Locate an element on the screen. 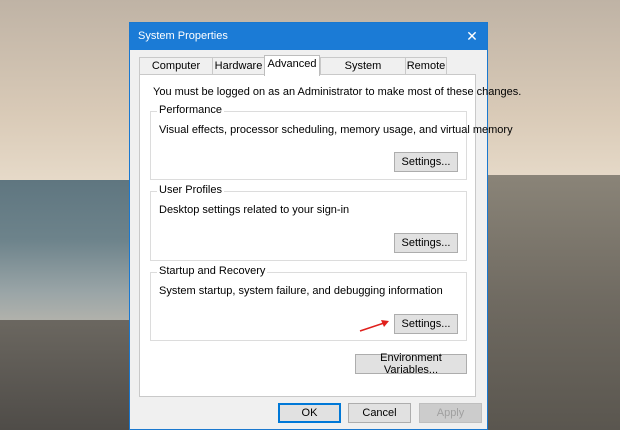 The height and width of the screenshot is (430, 620). apply-button: Apply is located at coordinates (450, 413).